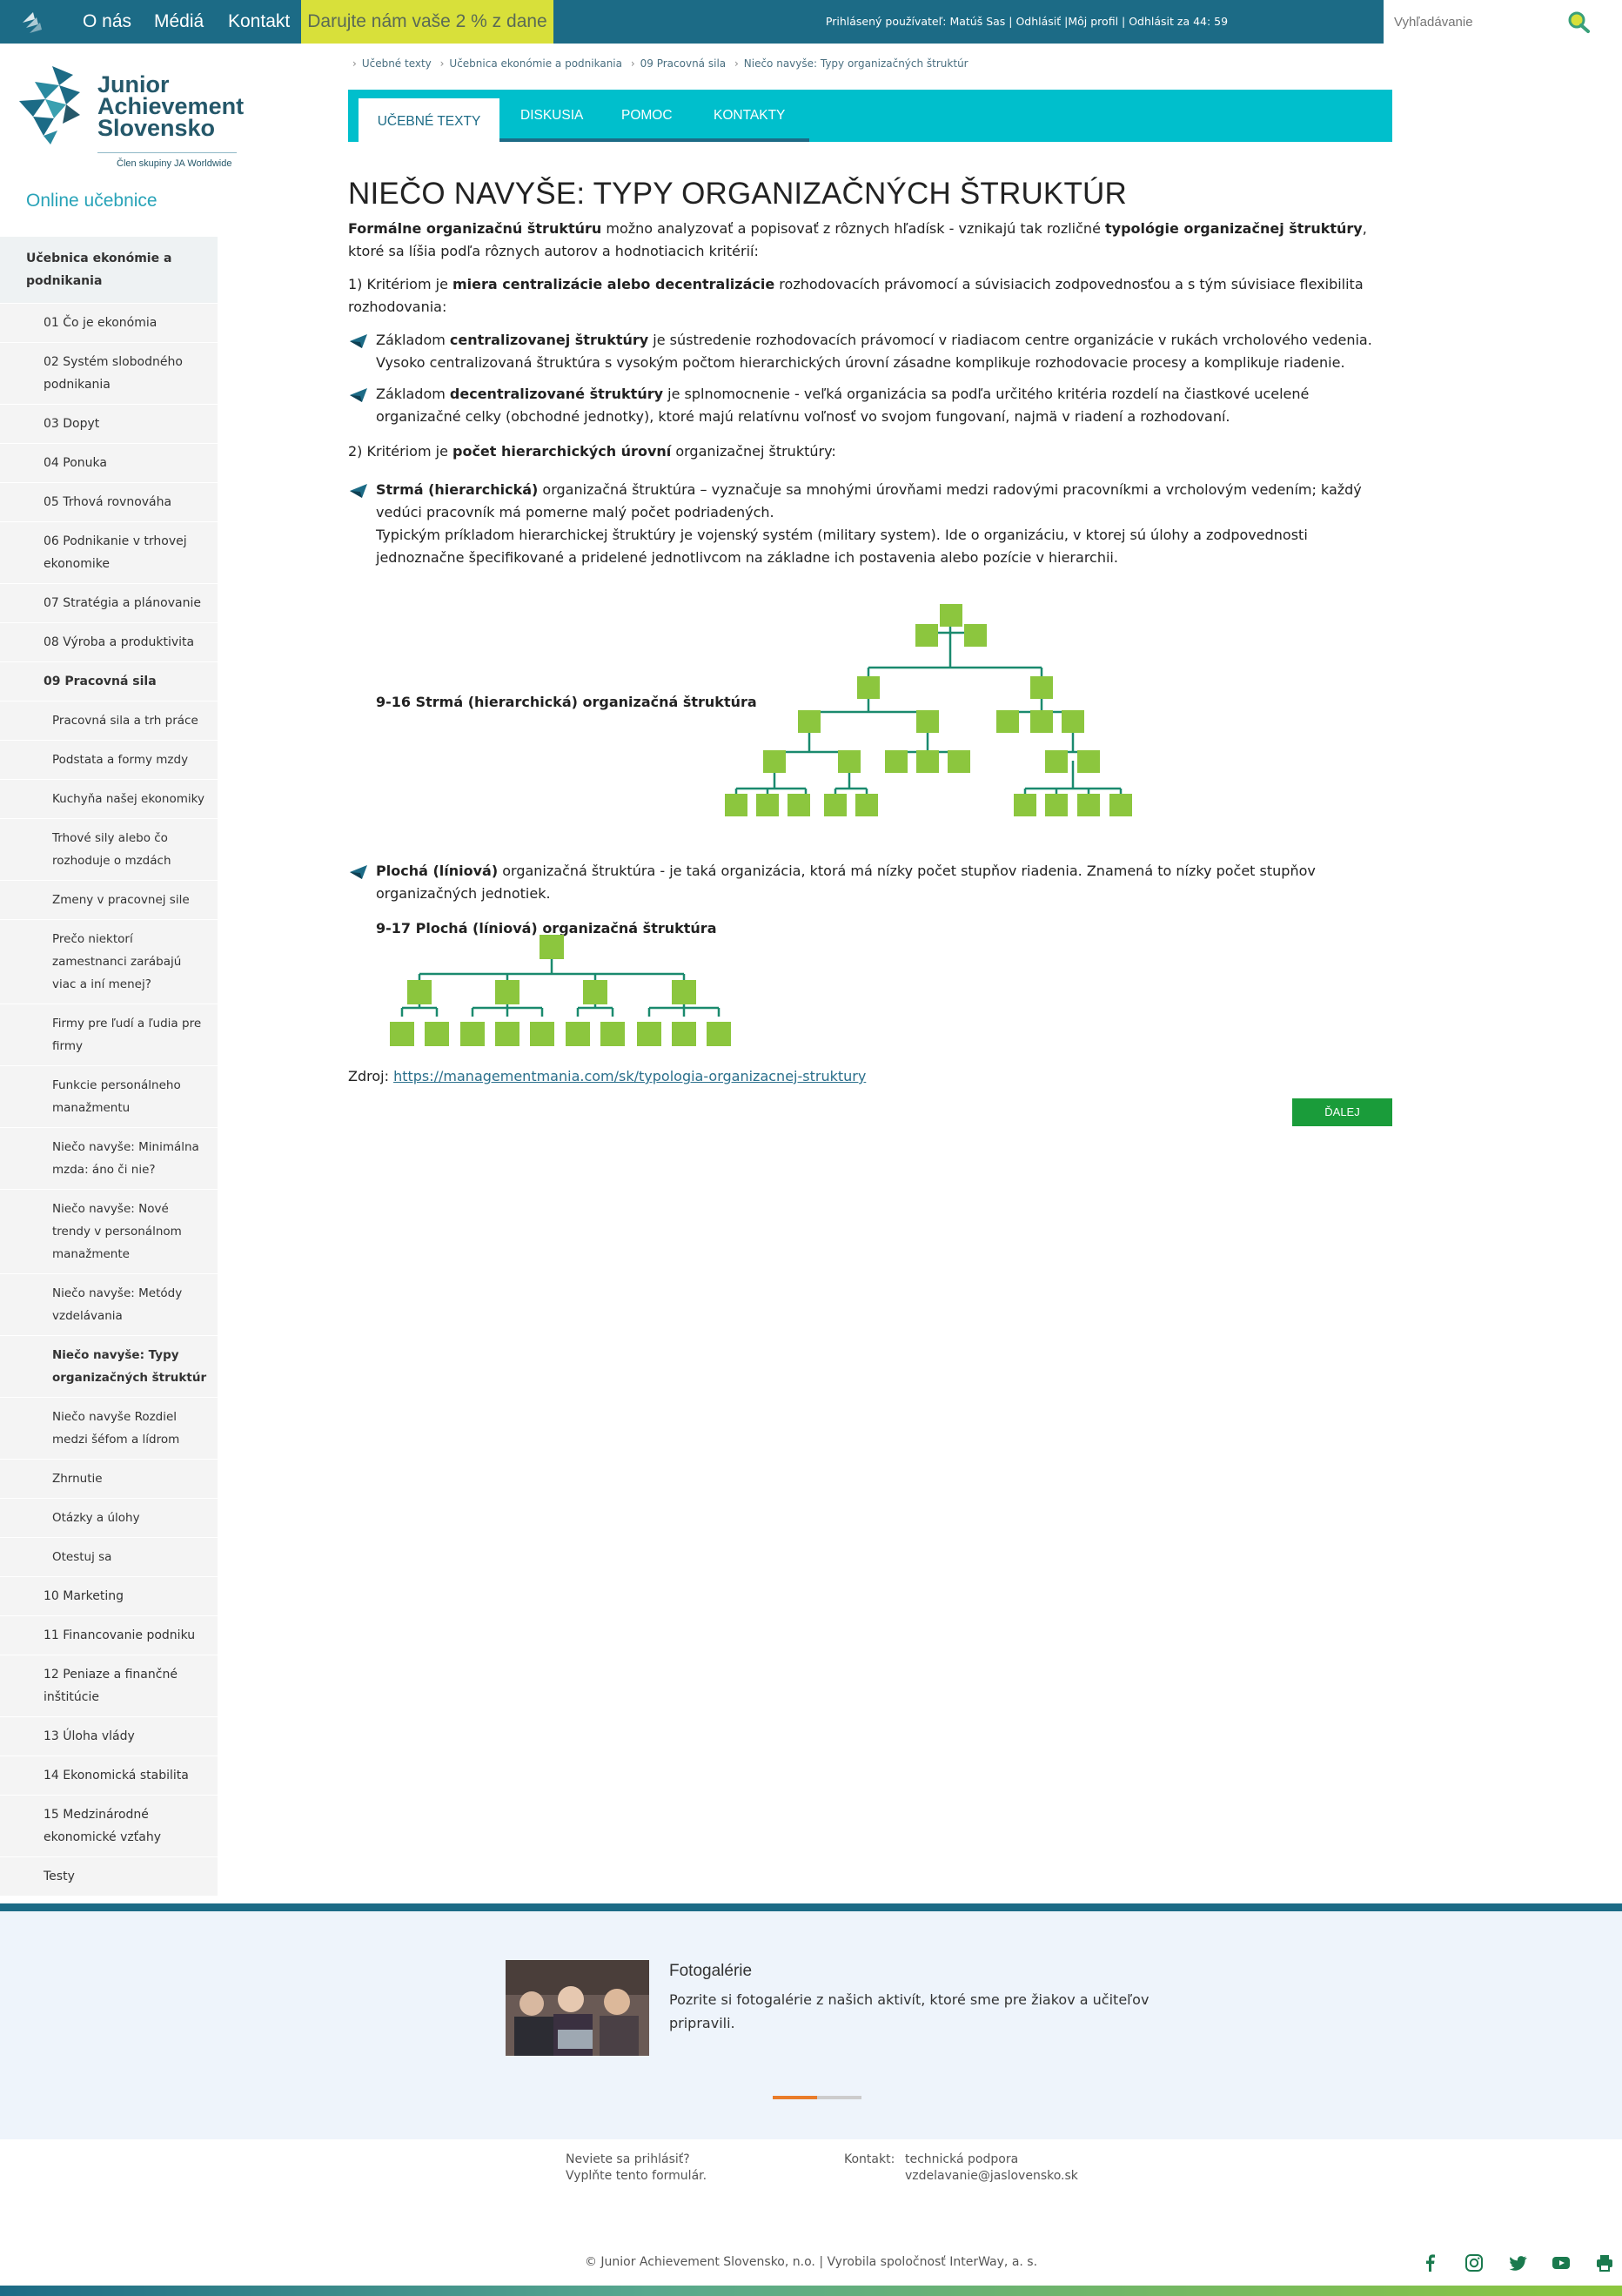 The height and width of the screenshot is (2296, 1622). Describe the element at coordinates (109, 553) in the screenshot. I see `sidebar-item: 06 Podnikanie v trhovej ekonomike` at that location.